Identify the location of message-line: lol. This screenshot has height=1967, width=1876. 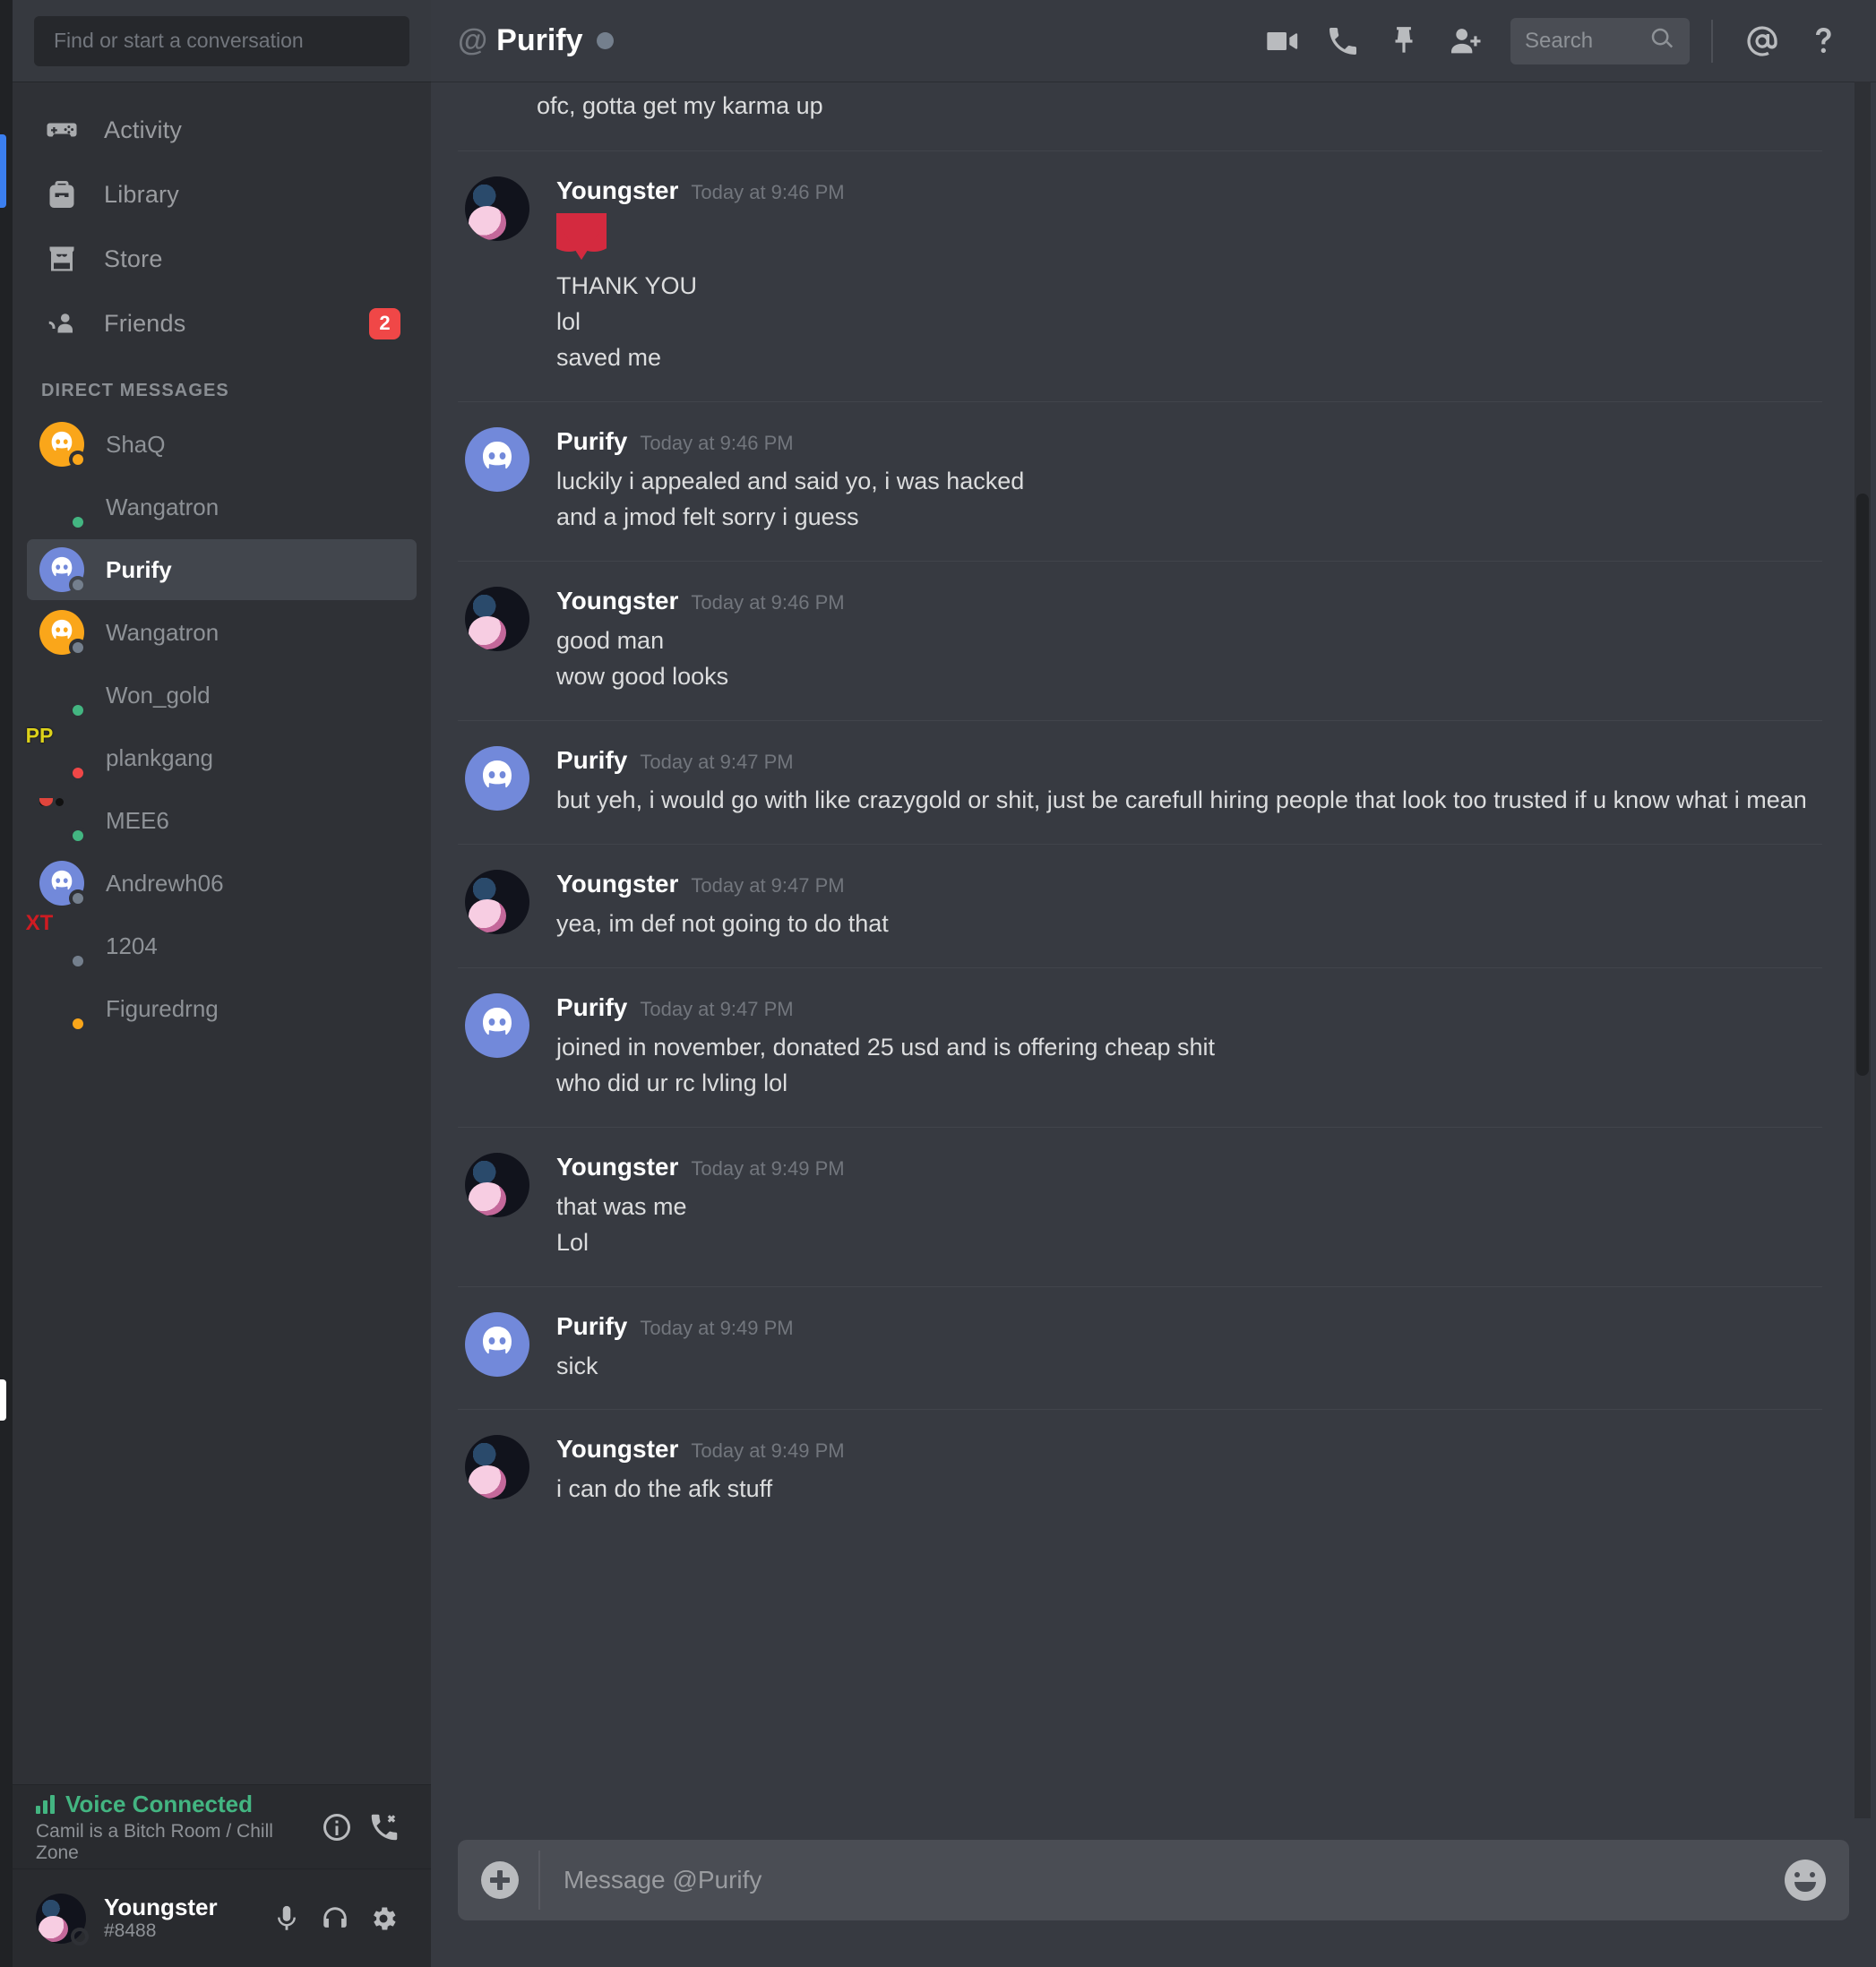
(568, 322).